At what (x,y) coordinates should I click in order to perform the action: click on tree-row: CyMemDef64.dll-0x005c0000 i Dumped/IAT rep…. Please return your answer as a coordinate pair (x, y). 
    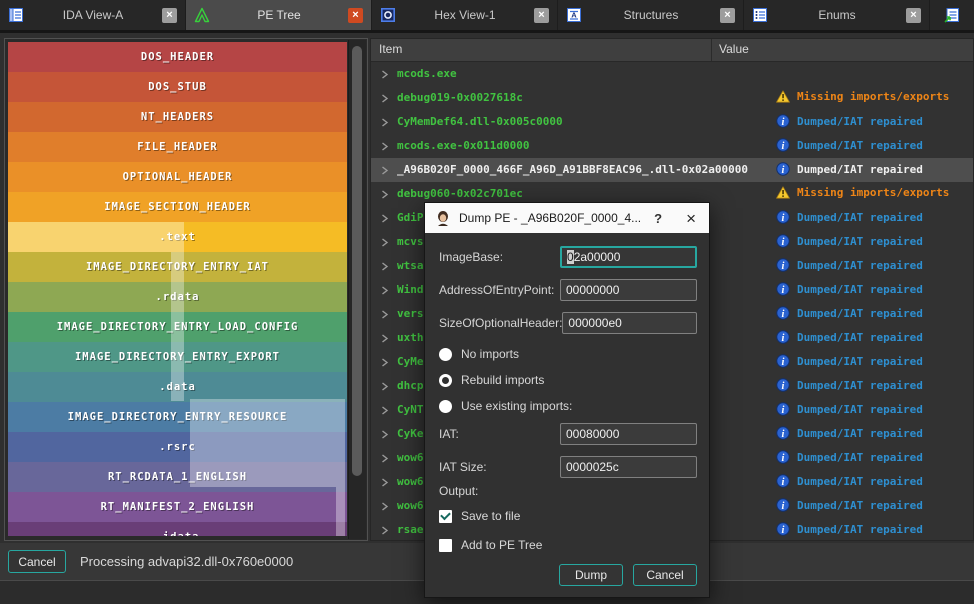
    Looking at the image, I should click on (672, 122).